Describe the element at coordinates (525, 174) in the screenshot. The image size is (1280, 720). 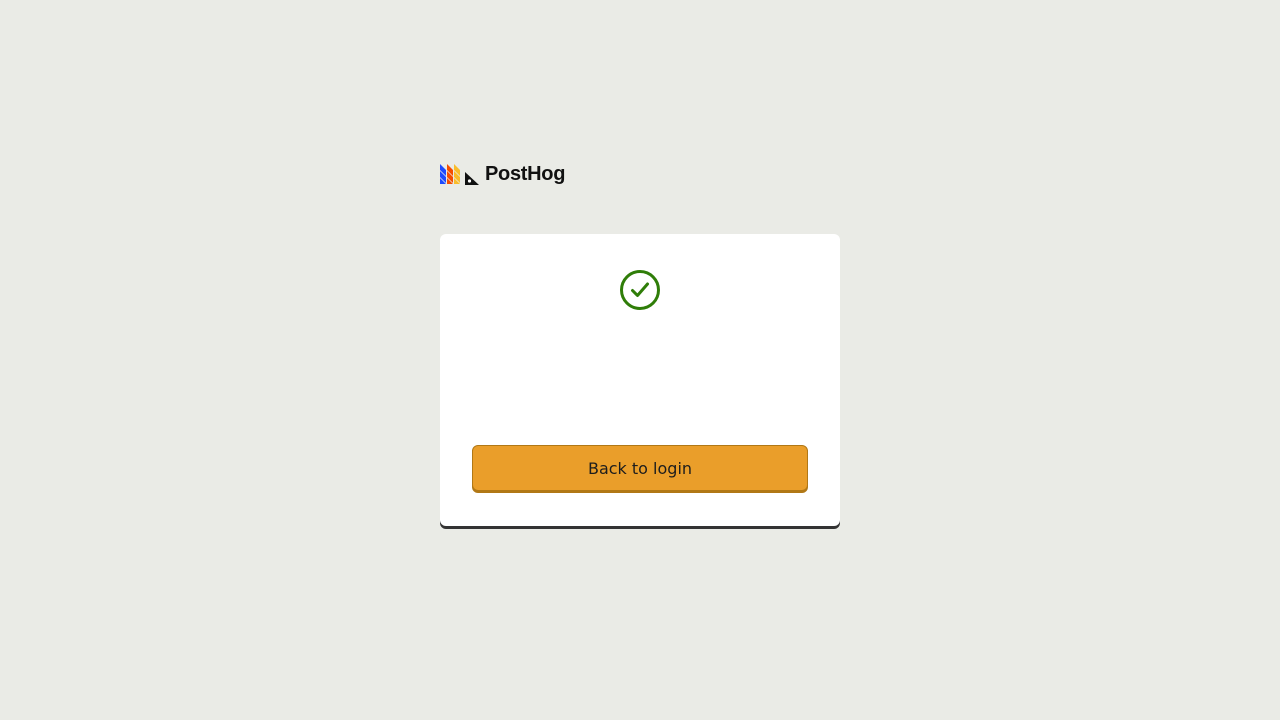
I see `brand-name: PostHog` at that location.